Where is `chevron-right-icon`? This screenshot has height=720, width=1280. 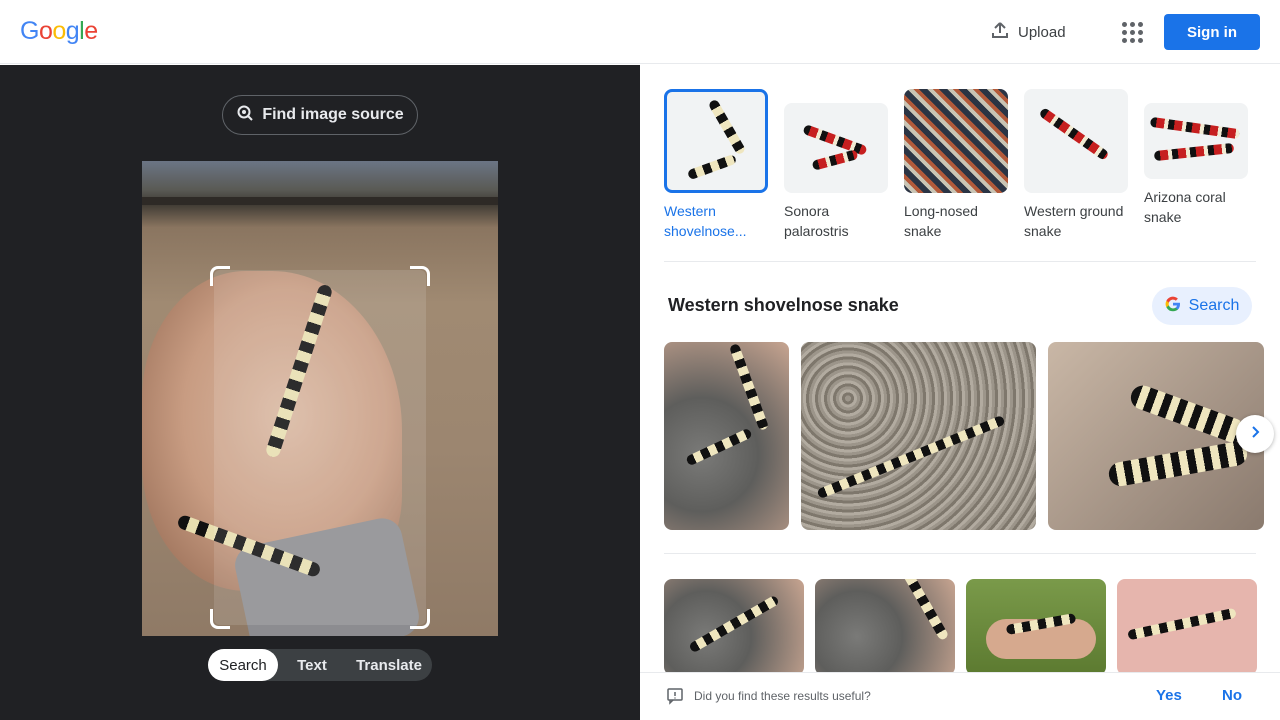 chevron-right-icon is located at coordinates (1255, 434).